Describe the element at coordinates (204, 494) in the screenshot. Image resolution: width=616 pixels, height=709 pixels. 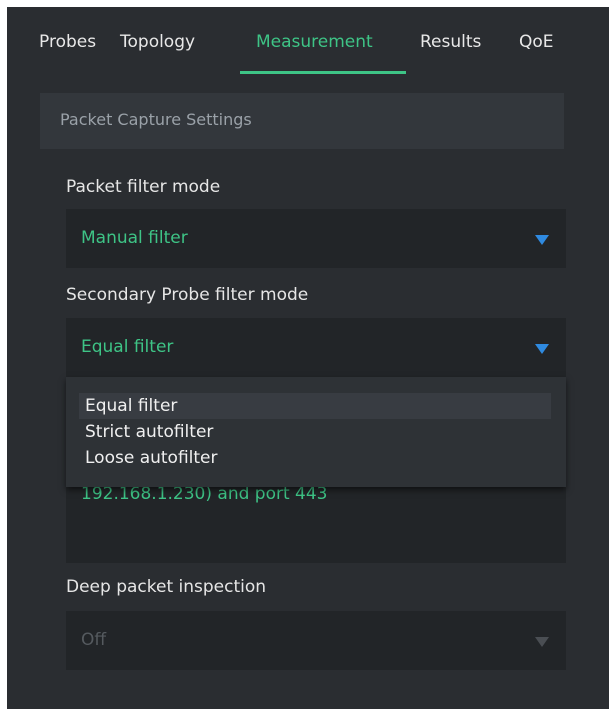
I see `filter-expression-text: 192.168.1.230) and port 443` at that location.